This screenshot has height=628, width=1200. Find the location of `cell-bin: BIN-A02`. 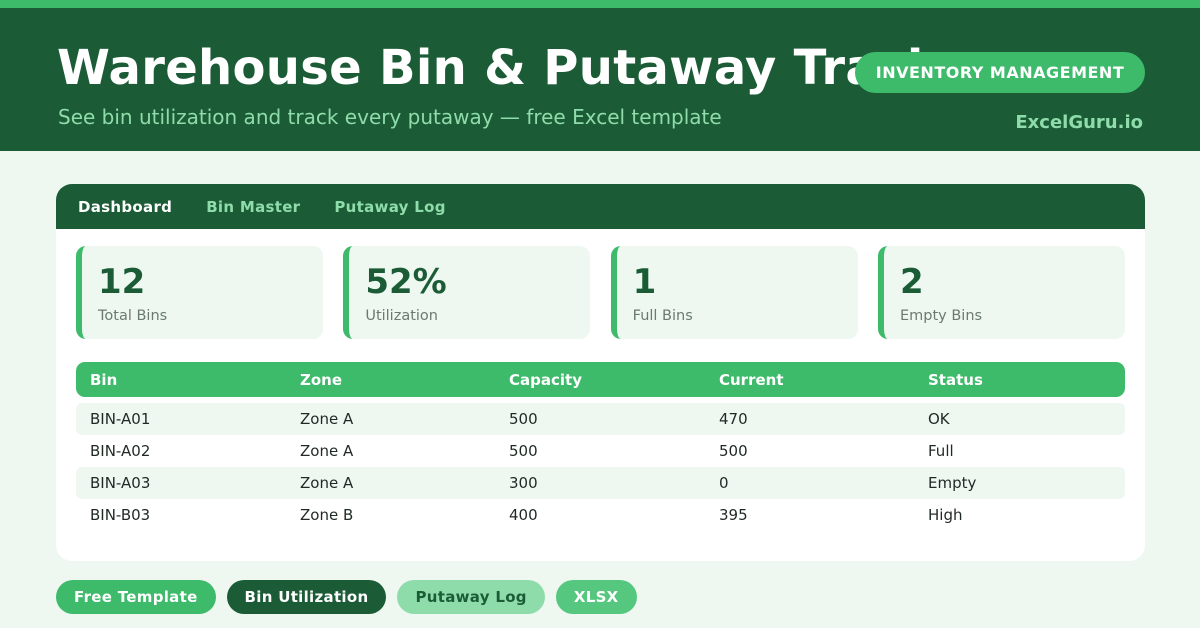

cell-bin: BIN-A02 is located at coordinates (120, 451).